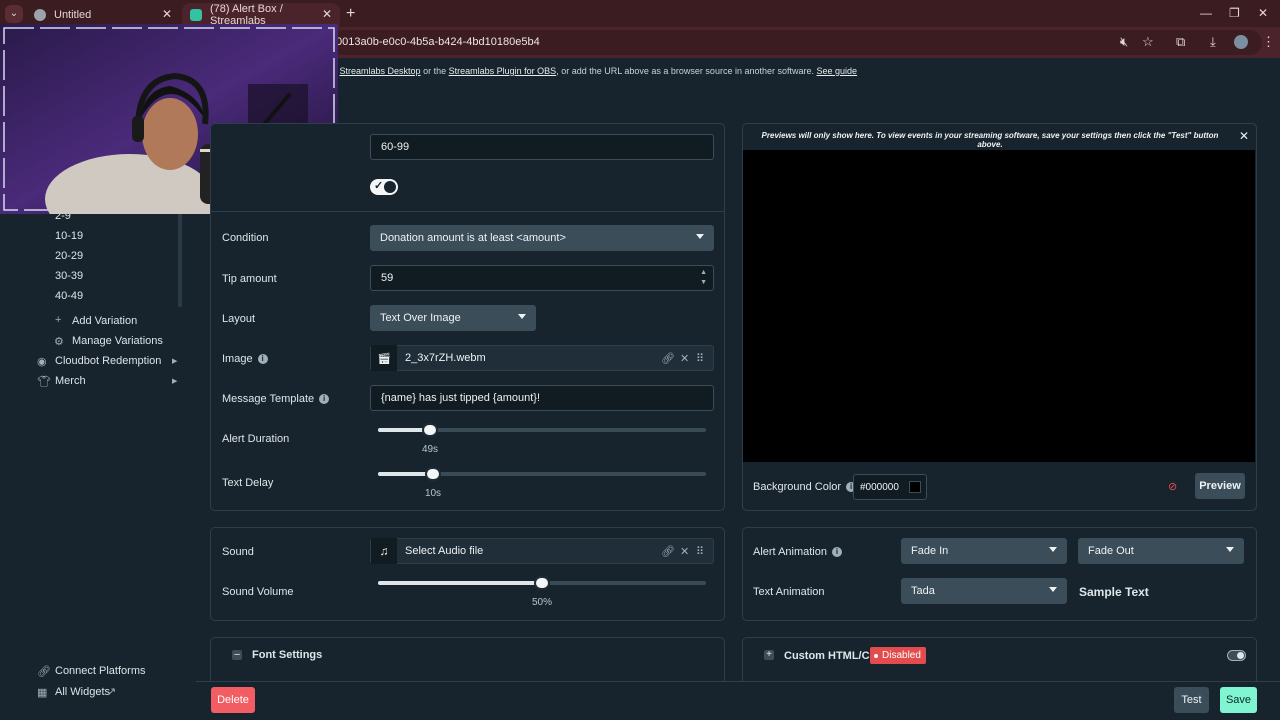 This screenshot has height=720, width=1280. What do you see at coordinates (40, 15) in the screenshot?
I see `globe-icon` at bounding box center [40, 15].